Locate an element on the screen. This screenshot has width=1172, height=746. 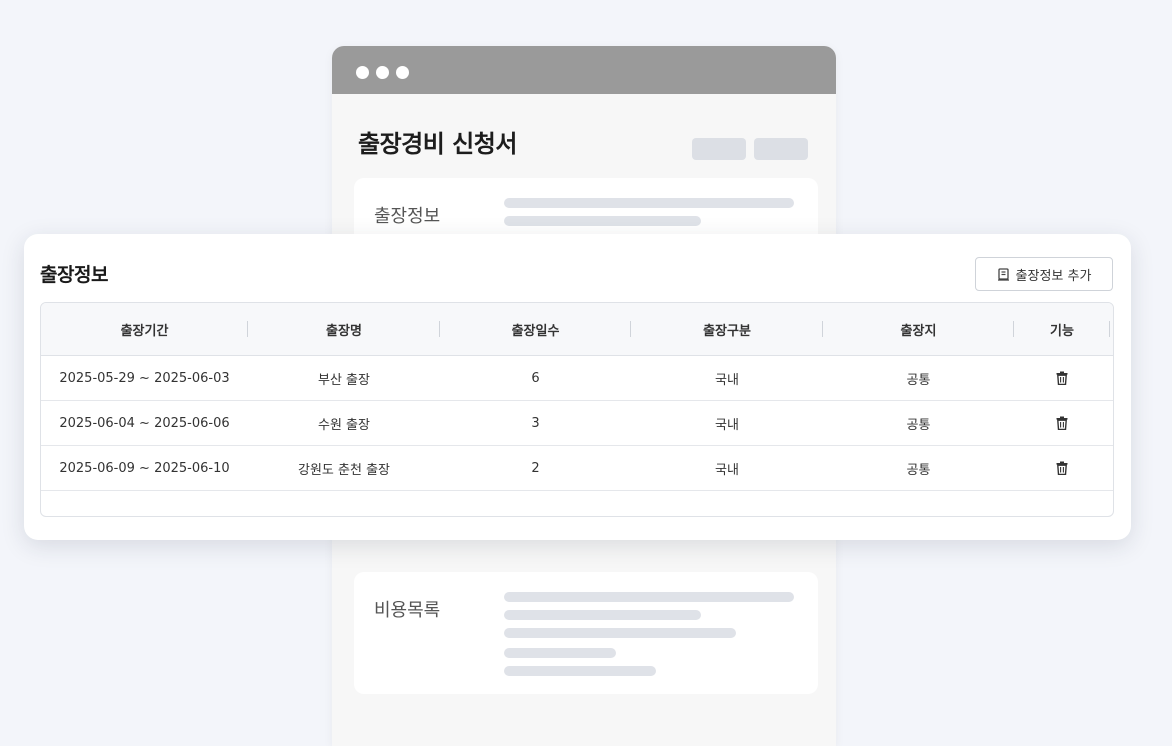
column-header: 출장지 is located at coordinates (918, 329).